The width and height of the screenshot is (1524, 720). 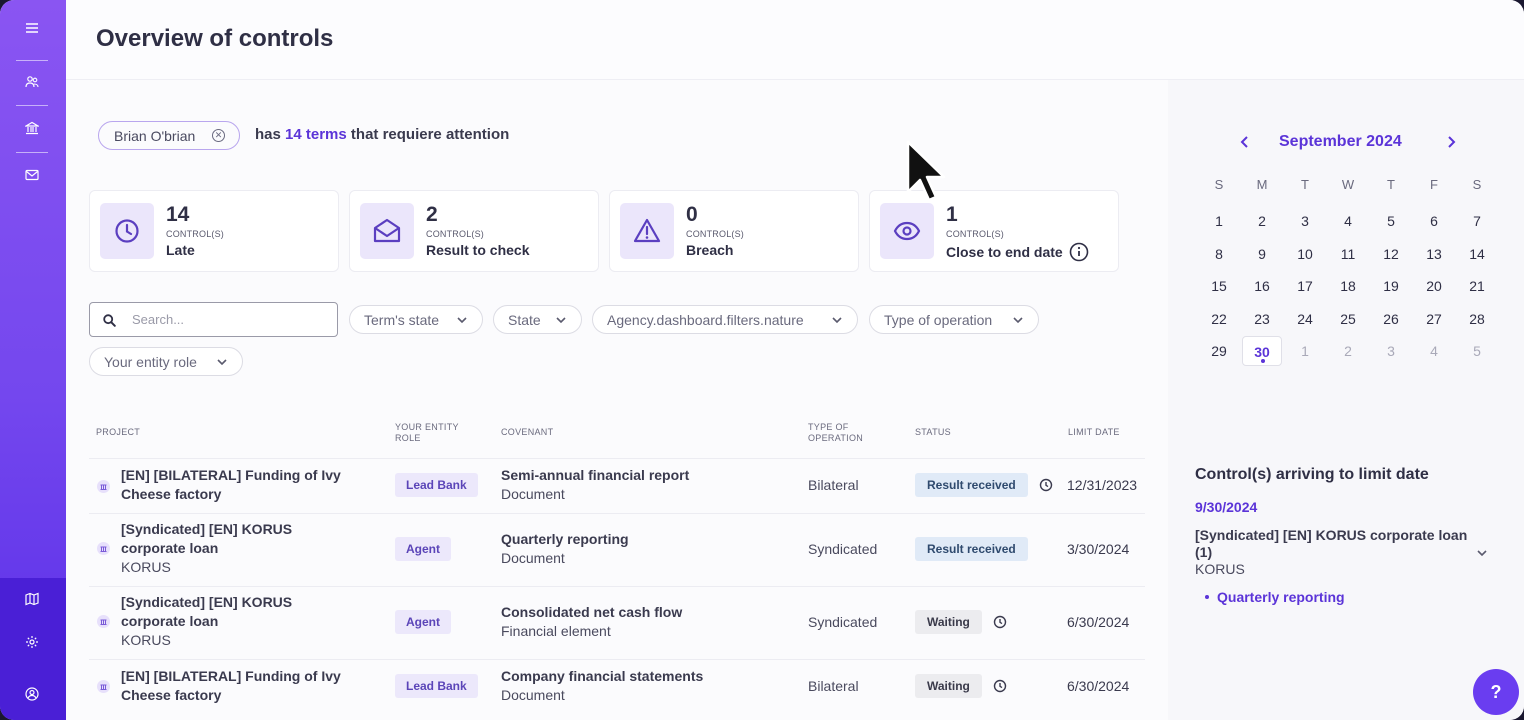 I want to click on calendar-day: 28, so click(x=1477, y=319).